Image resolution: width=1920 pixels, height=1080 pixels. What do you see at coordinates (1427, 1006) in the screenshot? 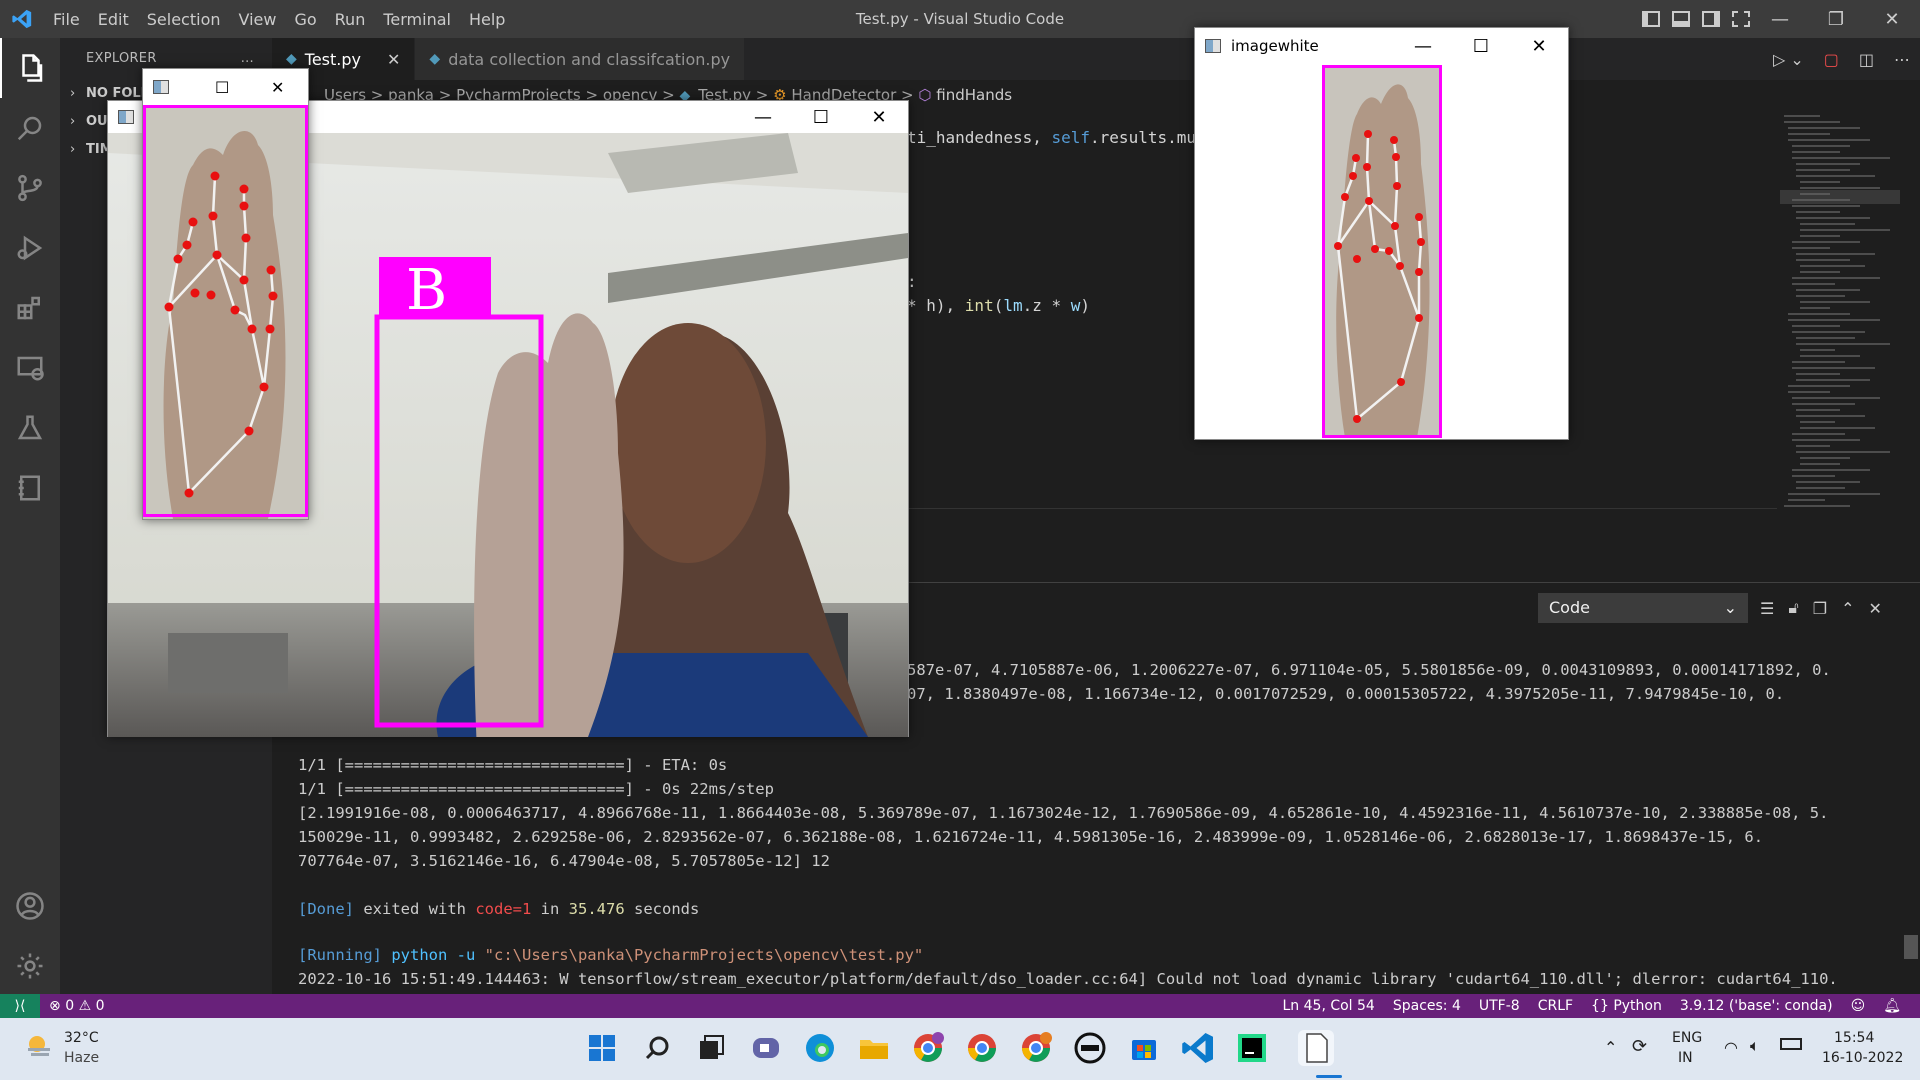
I see `indentation: Spaces: 4` at bounding box center [1427, 1006].